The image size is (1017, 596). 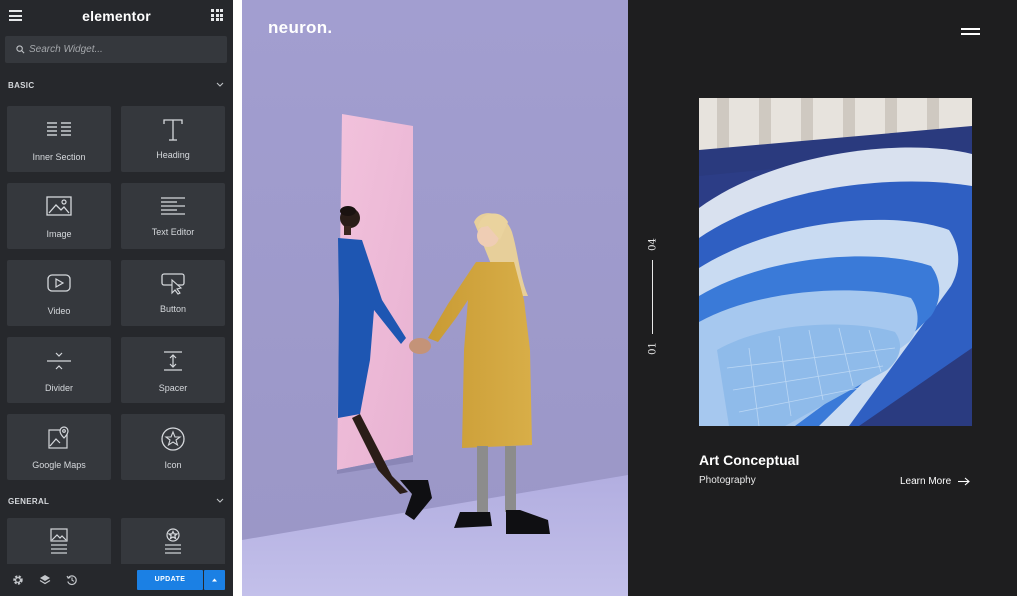 I want to click on section-title-general: GENERAL, so click(x=28, y=501).